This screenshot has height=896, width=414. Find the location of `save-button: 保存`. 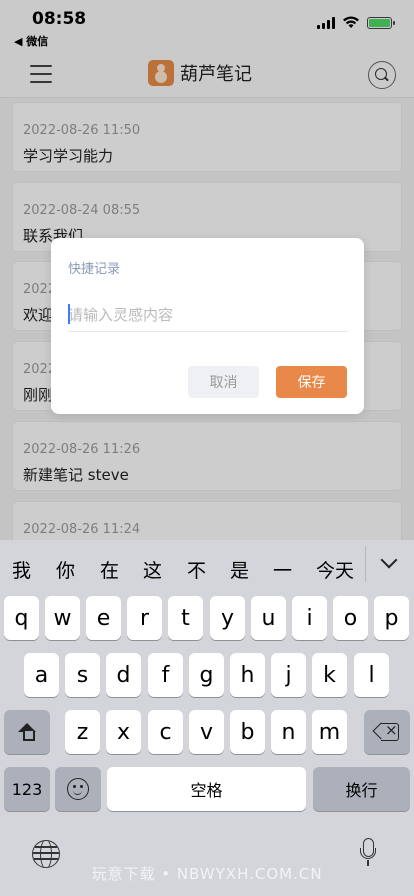

save-button: 保存 is located at coordinates (311, 382).